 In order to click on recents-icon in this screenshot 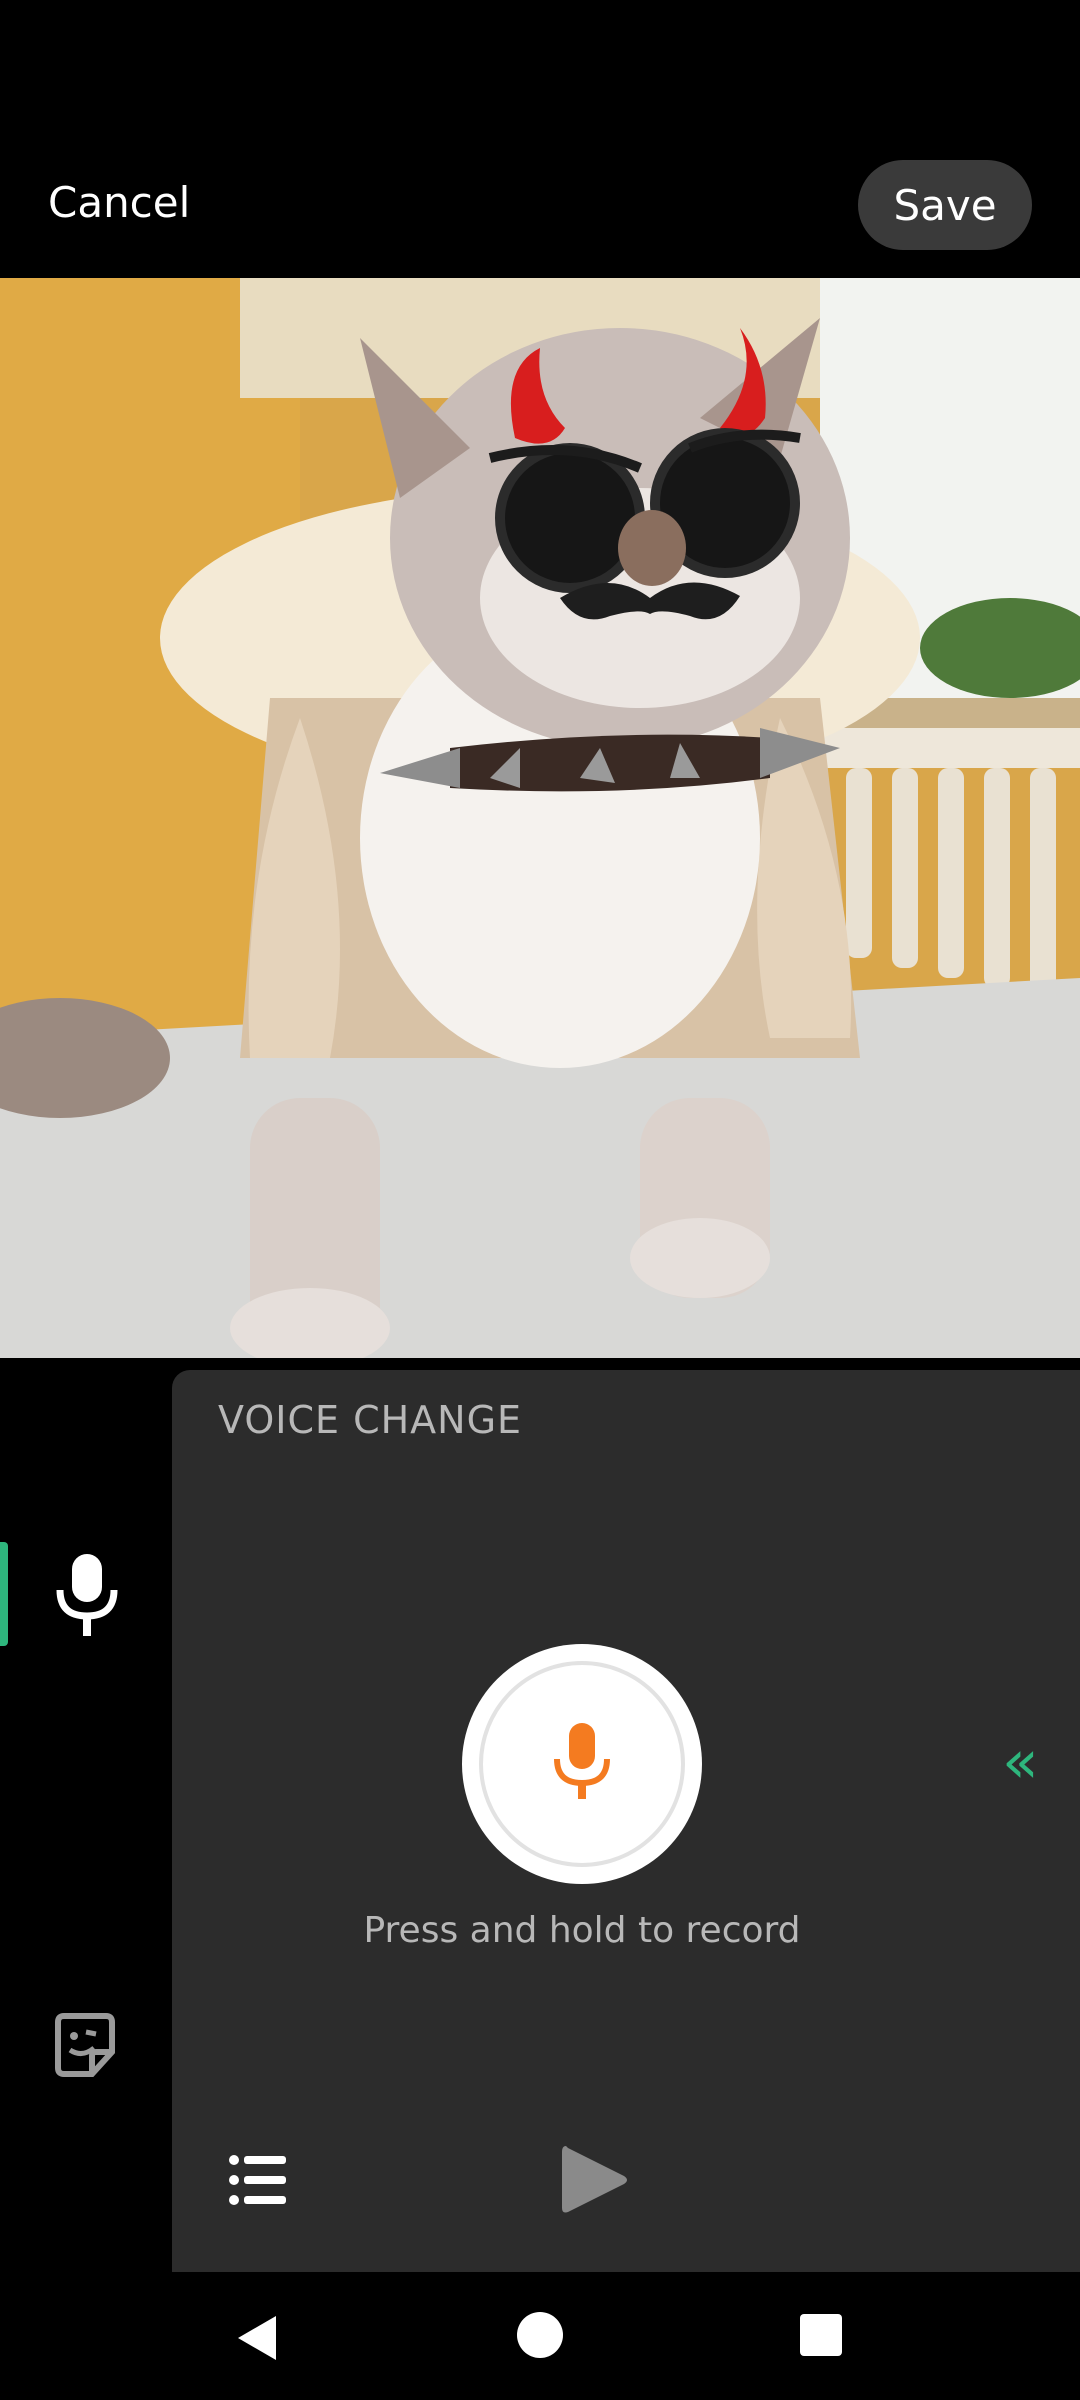, I will do `click(821, 2335)`.